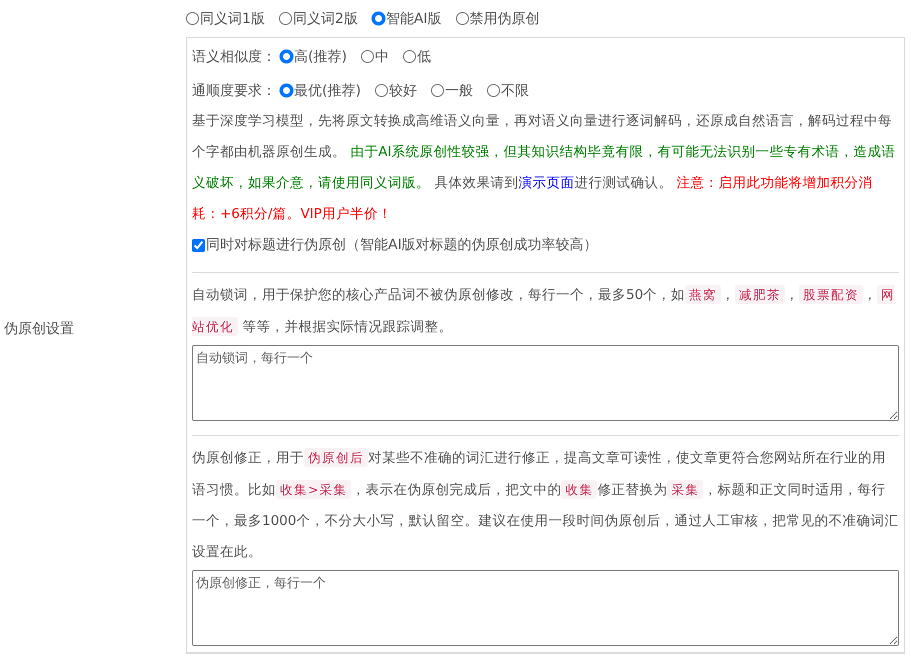  Describe the element at coordinates (544, 168) in the screenshot. I see `description-text: 基于深度学习模型，先将原文转换成高维语义向量，再对语义向量进行逐词解码，还原成自然语言，解码过程中每个字都由机器原创生成。 由于AI系统原创性较强，但其知识结构毕竟有限，有可能无法识别一些专有术语，造成语义破坏，如果介意，请使用同义词版。 具体效果请到演示页面进行测试确认。 注意：启用此功能将增加积分消耗：+6积分/篇。VIP用户半价！` at that location.